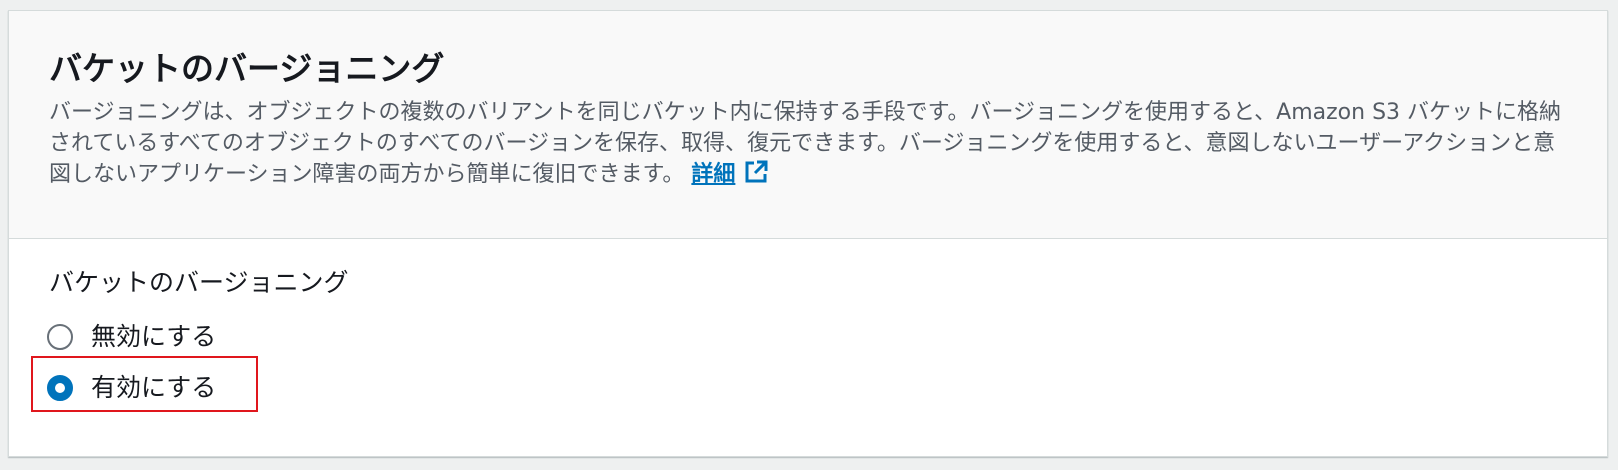 This screenshot has width=1618, height=470. Describe the element at coordinates (199, 282) in the screenshot. I see `versioning-field-label: バケットのバージョニング` at that location.